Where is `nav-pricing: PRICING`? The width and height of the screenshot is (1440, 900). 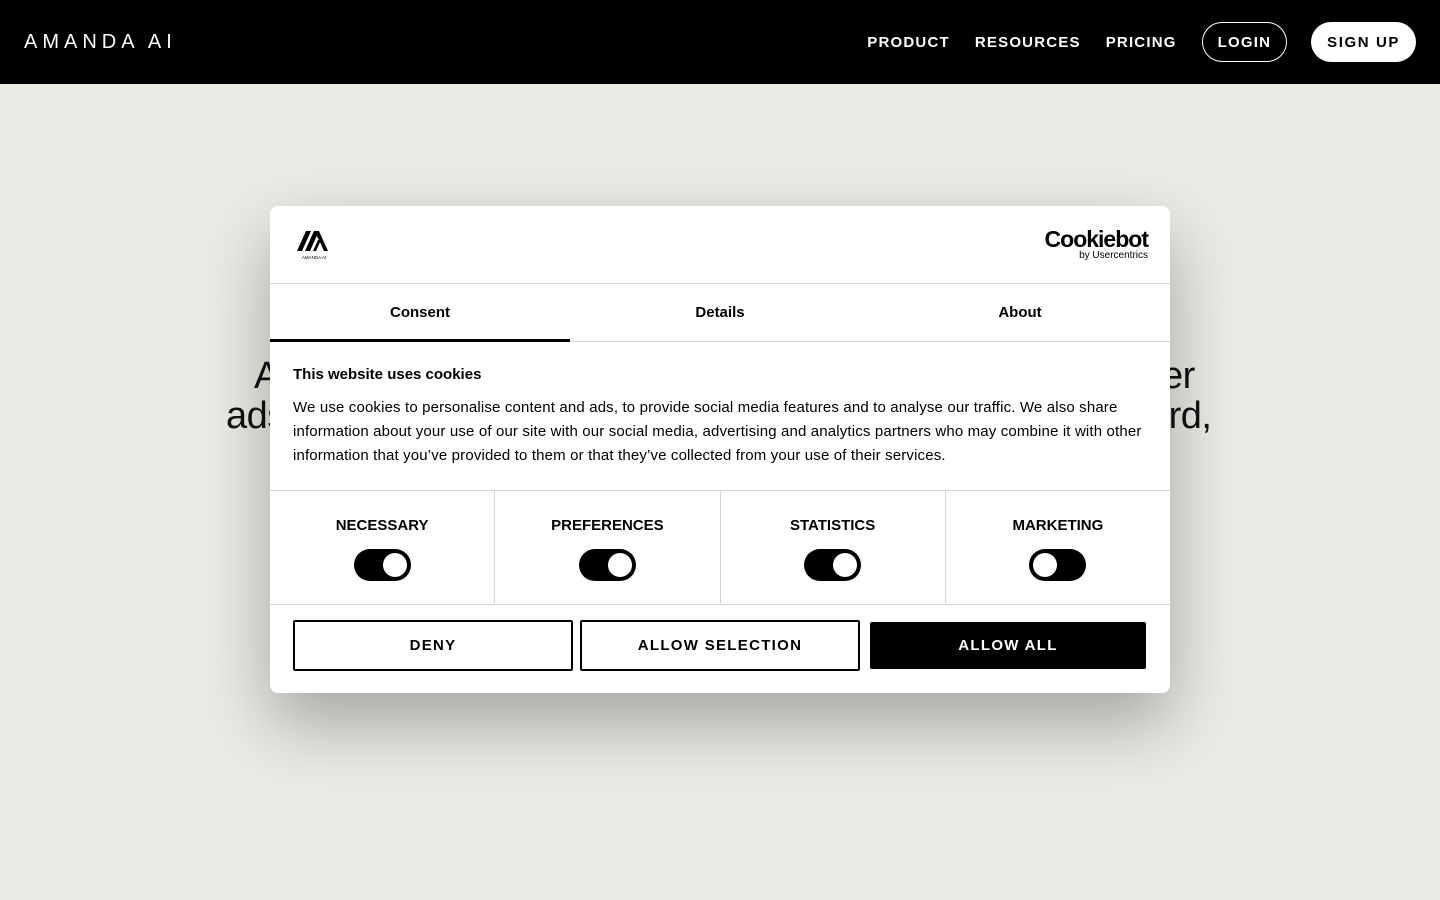 nav-pricing: PRICING is located at coordinates (1141, 42).